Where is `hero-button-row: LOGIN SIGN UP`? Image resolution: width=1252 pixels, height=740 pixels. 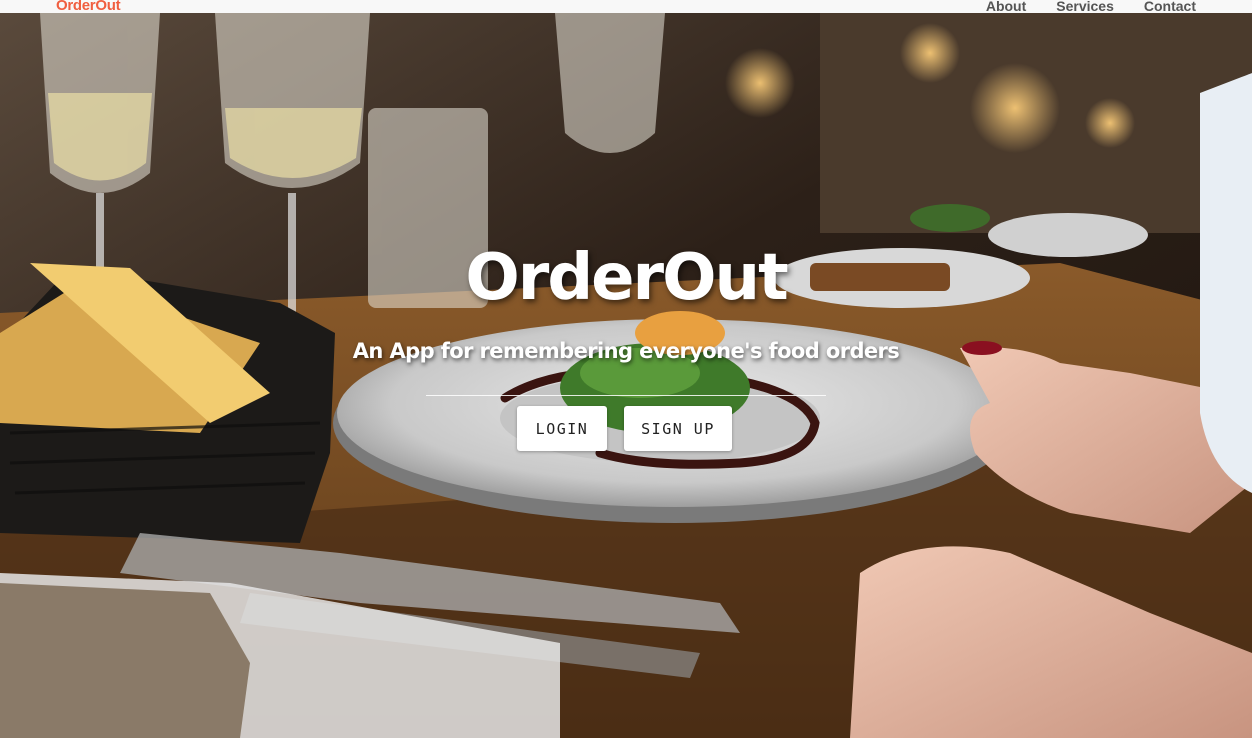 hero-button-row: LOGIN SIGN UP is located at coordinates (624, 428).